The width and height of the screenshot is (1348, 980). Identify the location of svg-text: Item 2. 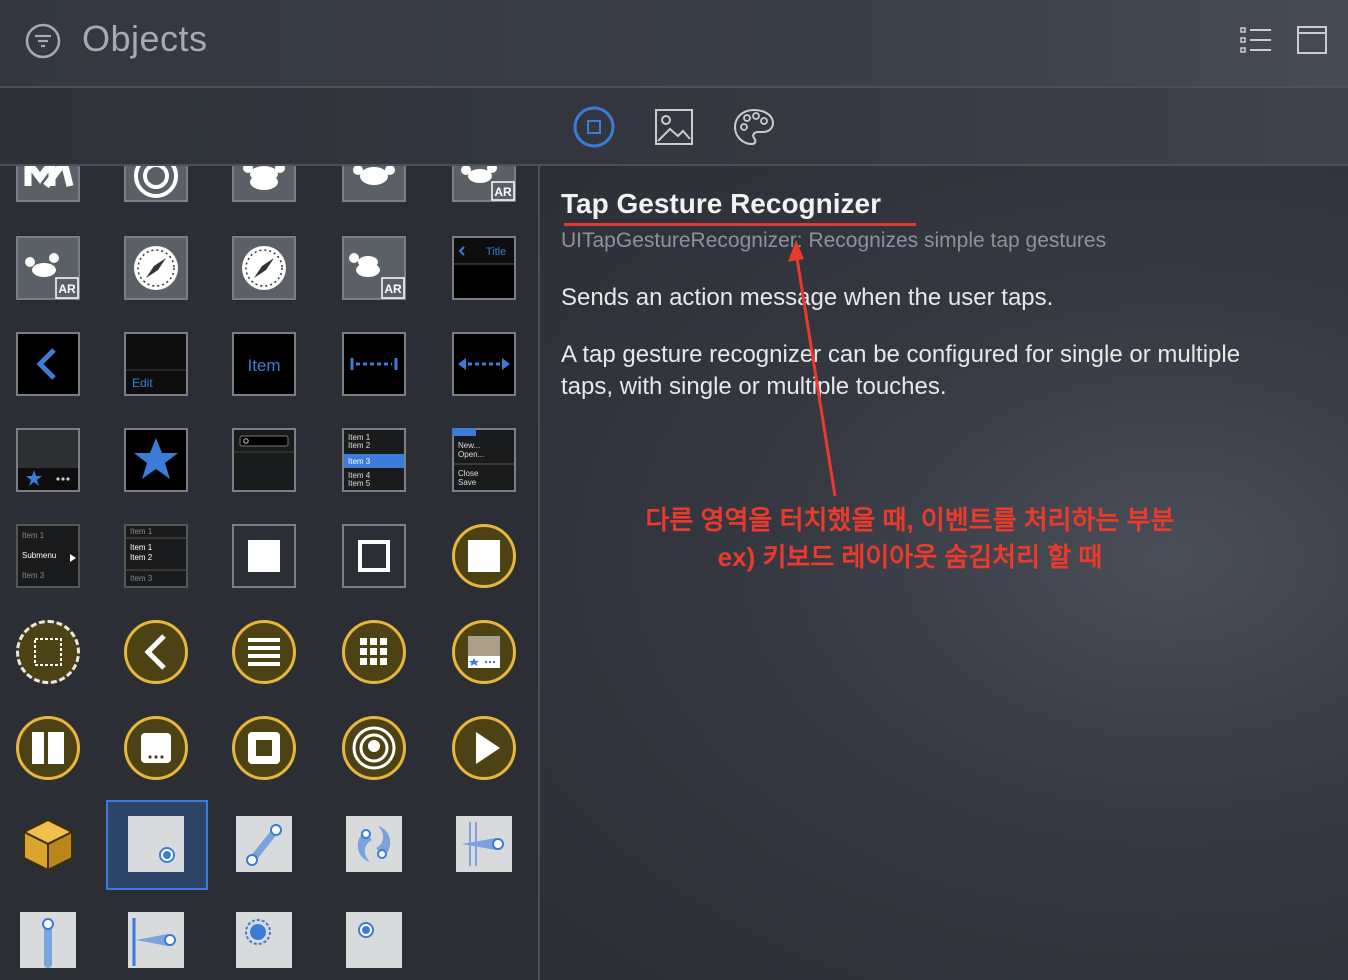
(359, 445).